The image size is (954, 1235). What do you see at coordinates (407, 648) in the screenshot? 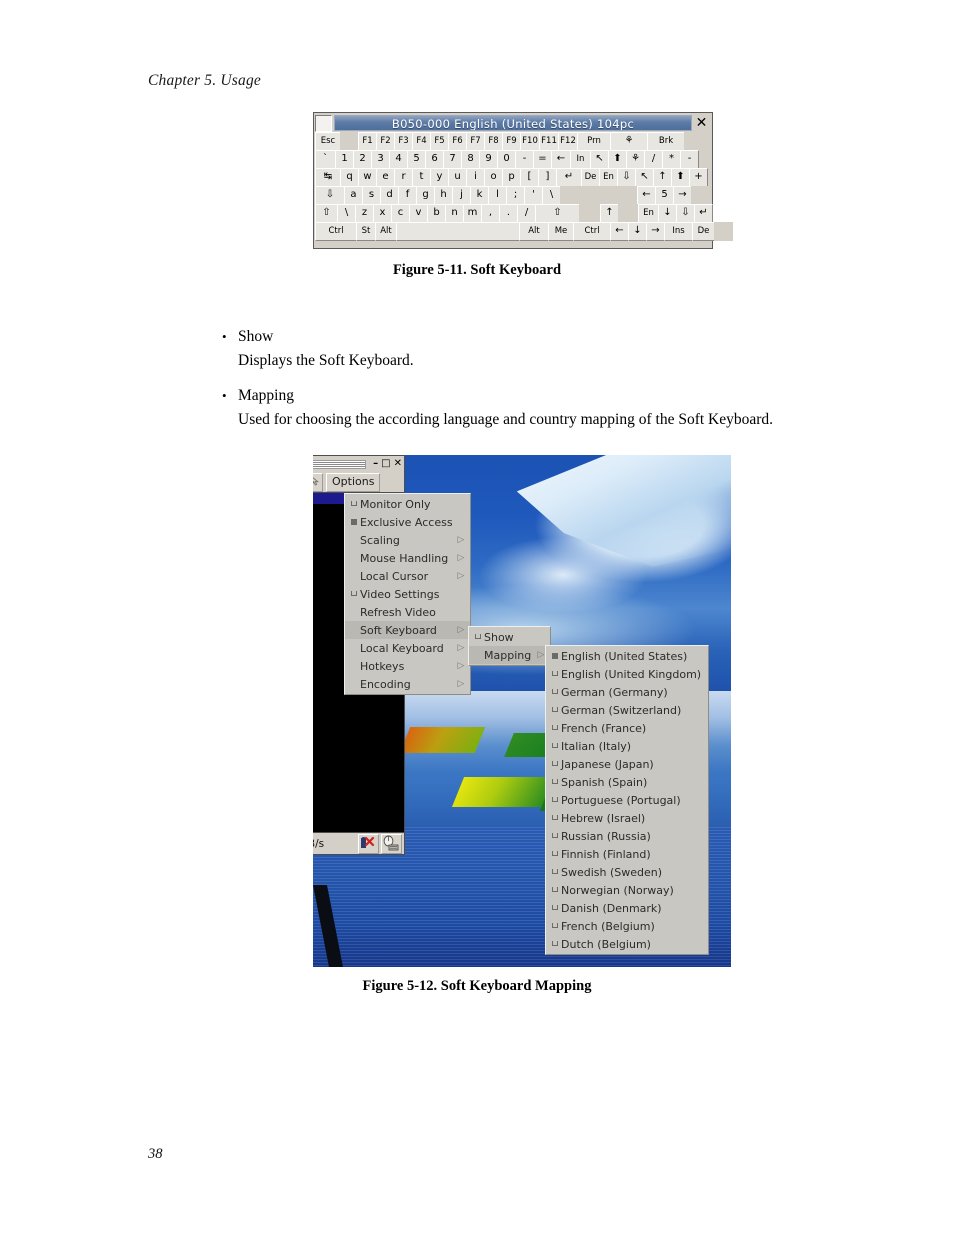
I see `menu-item-local-keyboard: Local Keyboard ▷` at bounding box center [407, 648].